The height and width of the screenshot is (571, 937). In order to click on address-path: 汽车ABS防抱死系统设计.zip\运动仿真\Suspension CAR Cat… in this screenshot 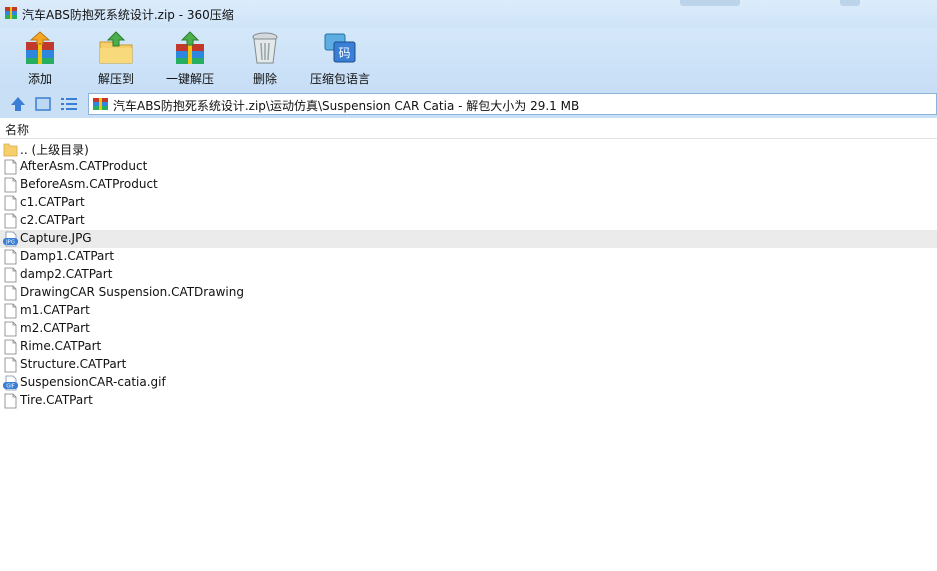, I will do `click(346, 106)`.